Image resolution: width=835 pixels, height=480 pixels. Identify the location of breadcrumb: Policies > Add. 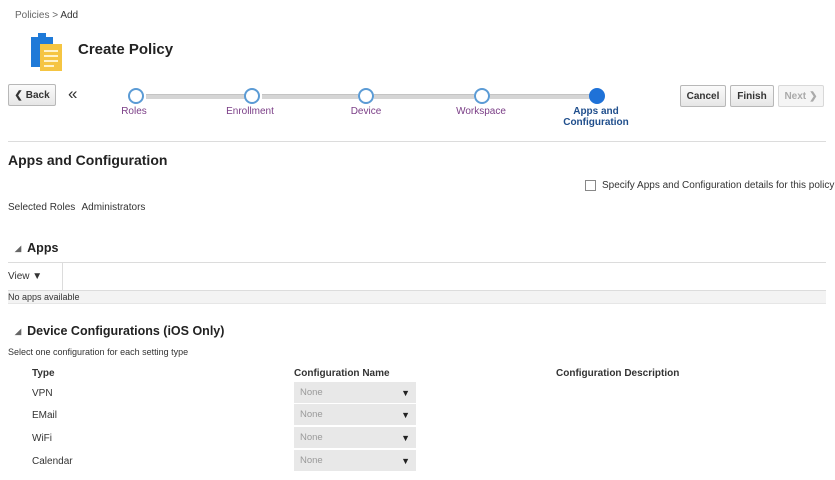
(46, 15).